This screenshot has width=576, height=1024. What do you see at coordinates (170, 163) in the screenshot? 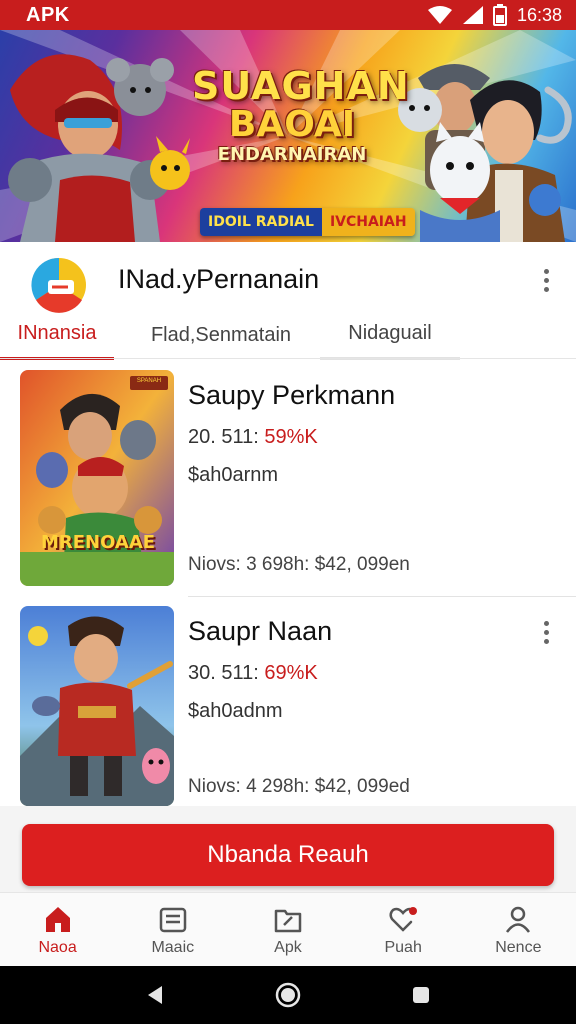
I see `yellow-creature` at bounding box center [170, 163].